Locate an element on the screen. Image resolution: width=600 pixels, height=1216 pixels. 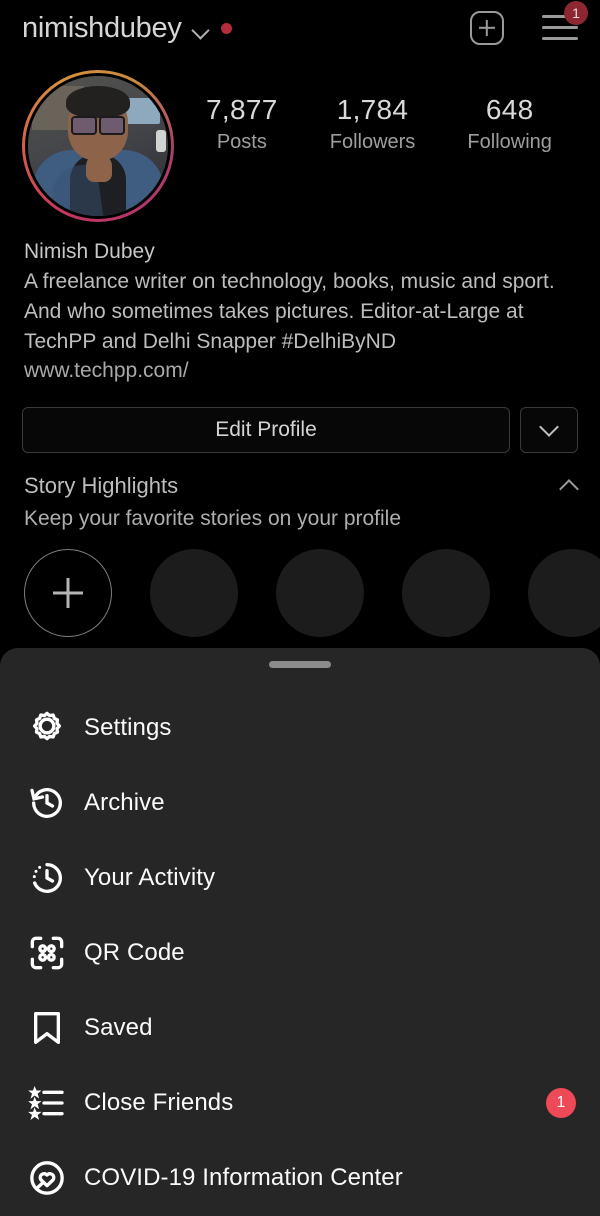
drag-handle is located at coordinates (300, 664).